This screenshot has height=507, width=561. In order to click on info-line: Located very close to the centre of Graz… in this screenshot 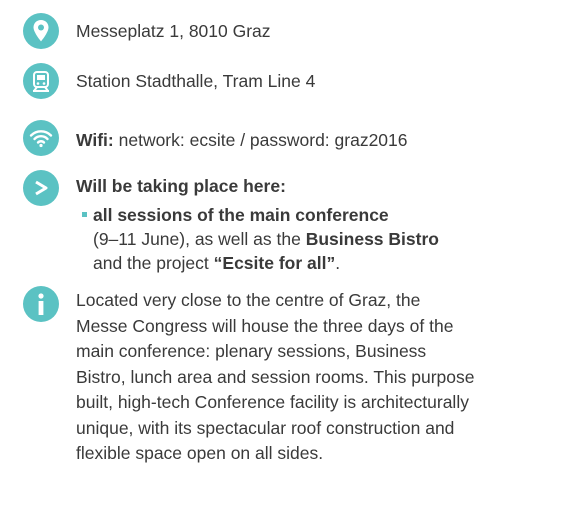, I will do `click(248, 300)`.